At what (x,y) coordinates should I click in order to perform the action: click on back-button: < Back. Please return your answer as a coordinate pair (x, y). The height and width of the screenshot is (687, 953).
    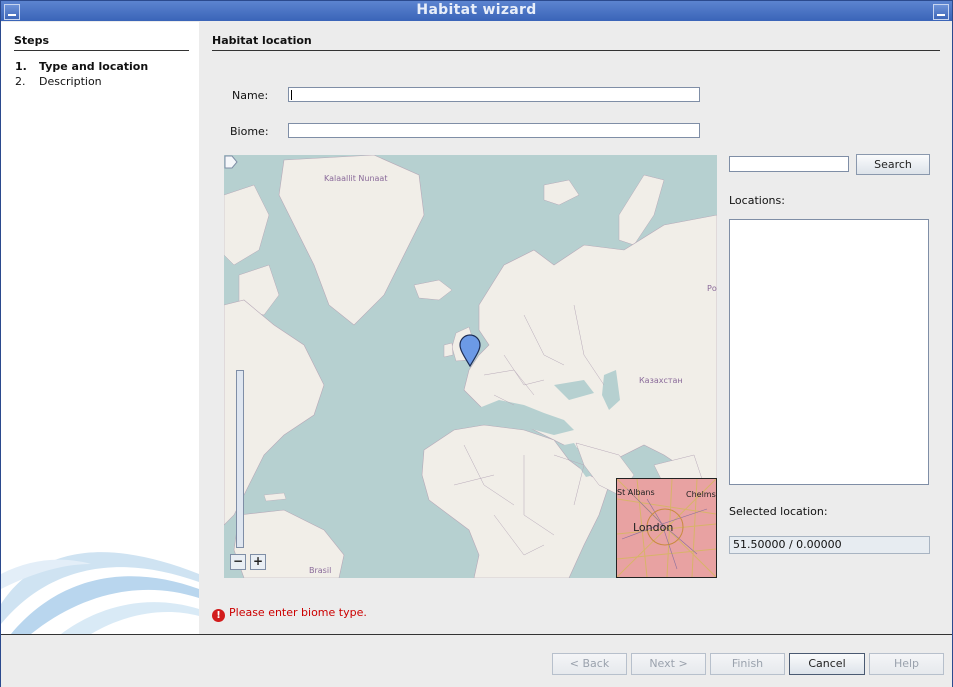
    Looking at the image, I should click on (589, 664).